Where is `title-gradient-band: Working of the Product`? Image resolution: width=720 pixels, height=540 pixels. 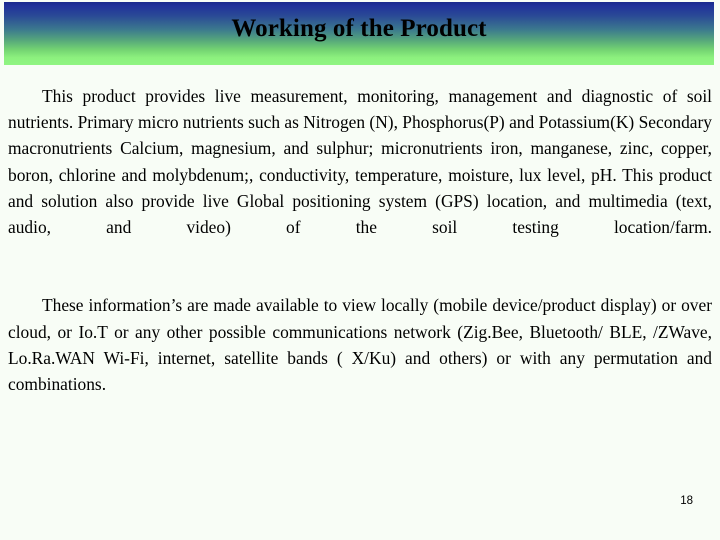 title-gradient-band: Working of the Product is located at coordinates (359, 33).